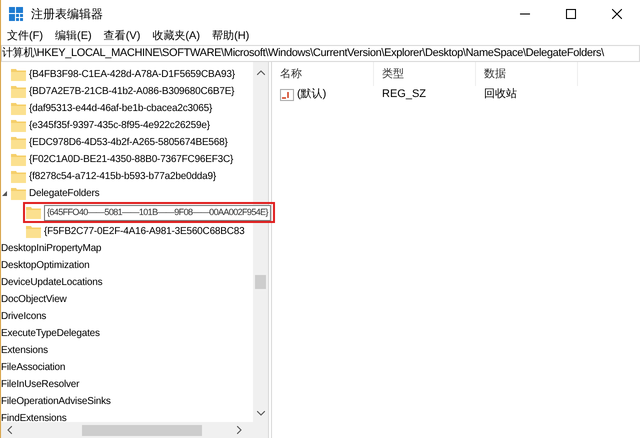 The height and width of the screenshot is (438, 640). What do you see at coordinates (34, 299) in the screenshot?
I see `tree-item: DocObjectView` at bounding box center [34, 299].